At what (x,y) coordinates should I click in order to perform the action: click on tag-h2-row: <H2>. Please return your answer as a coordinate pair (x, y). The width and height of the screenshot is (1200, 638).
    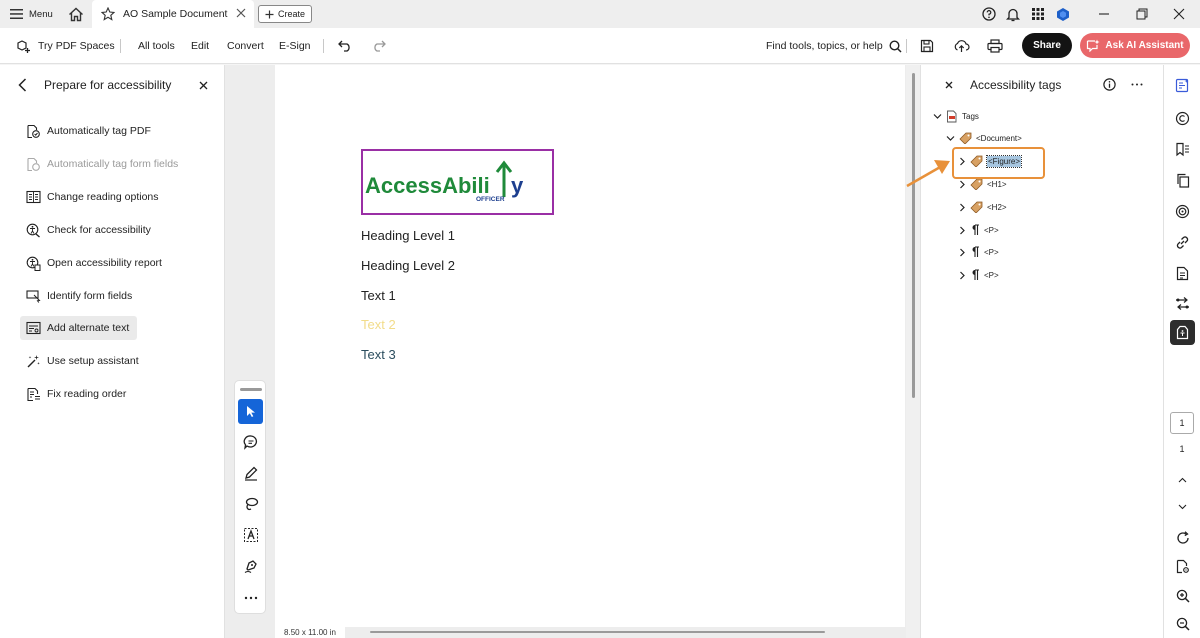
    Looking at the image, I should click on (983, 207).